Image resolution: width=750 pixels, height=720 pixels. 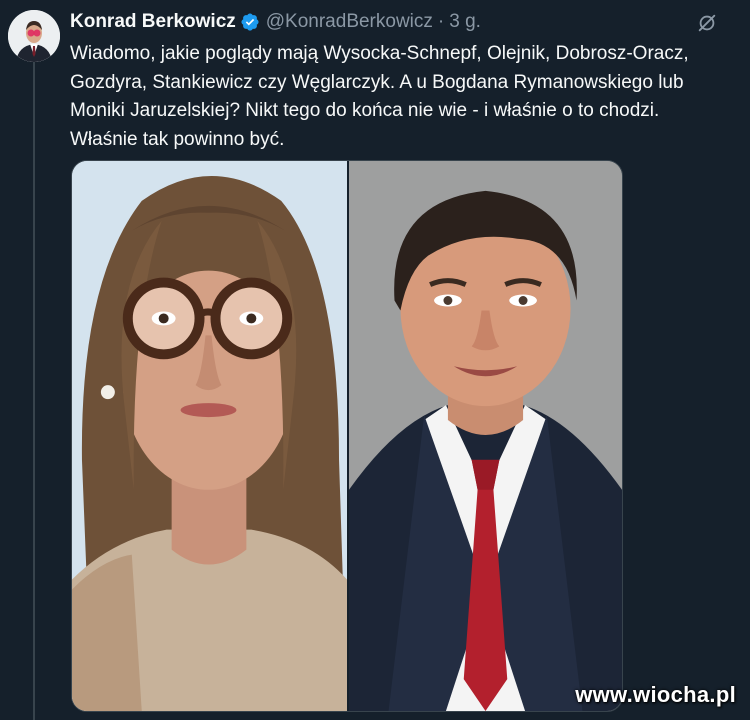 I want to click on avatar-image, so click(x=34, y=36).